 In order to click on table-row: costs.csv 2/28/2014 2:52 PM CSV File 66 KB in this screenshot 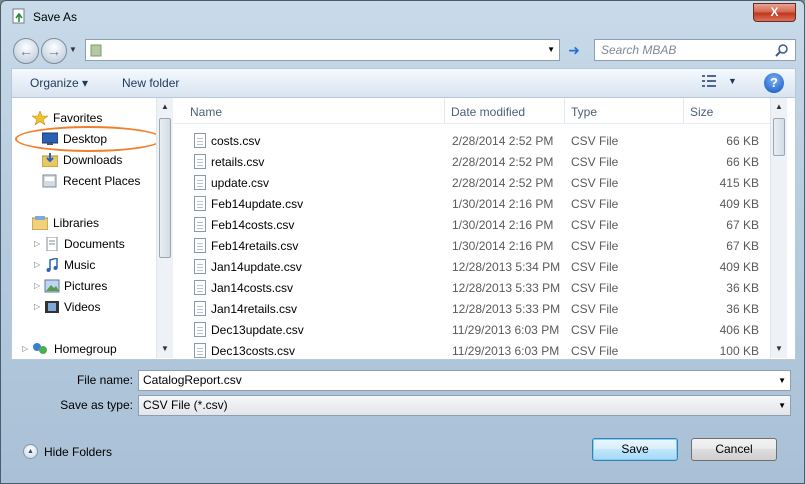, I will do `click(472, 140)`.